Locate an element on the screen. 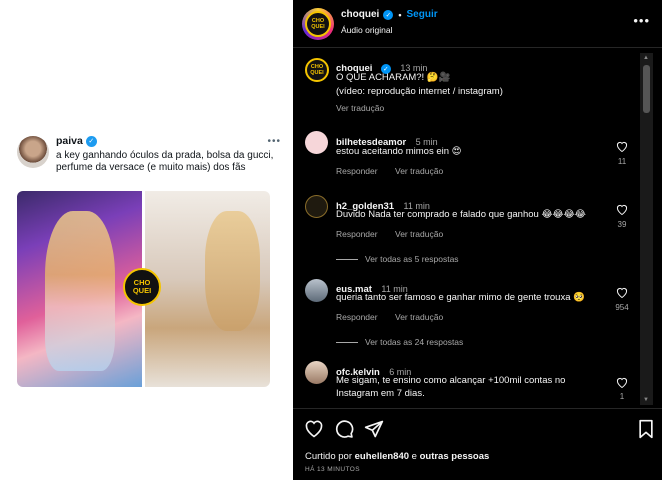  caption-avatar: CHO QUEI is located at coordinates (317, 70).